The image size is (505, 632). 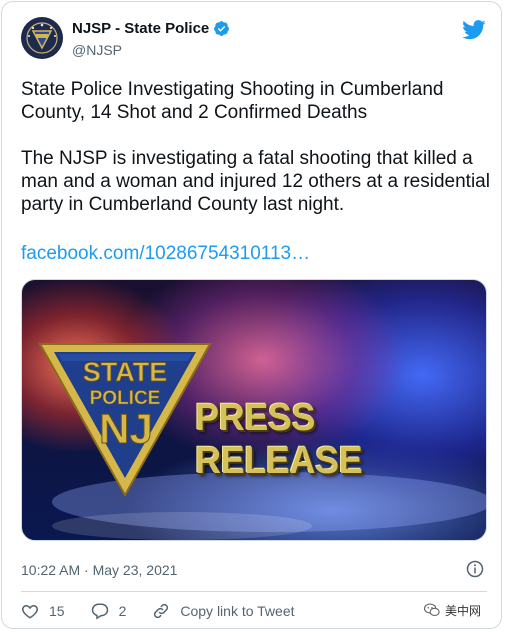 I want to click on heart-icon, so click(x=30, y=611).